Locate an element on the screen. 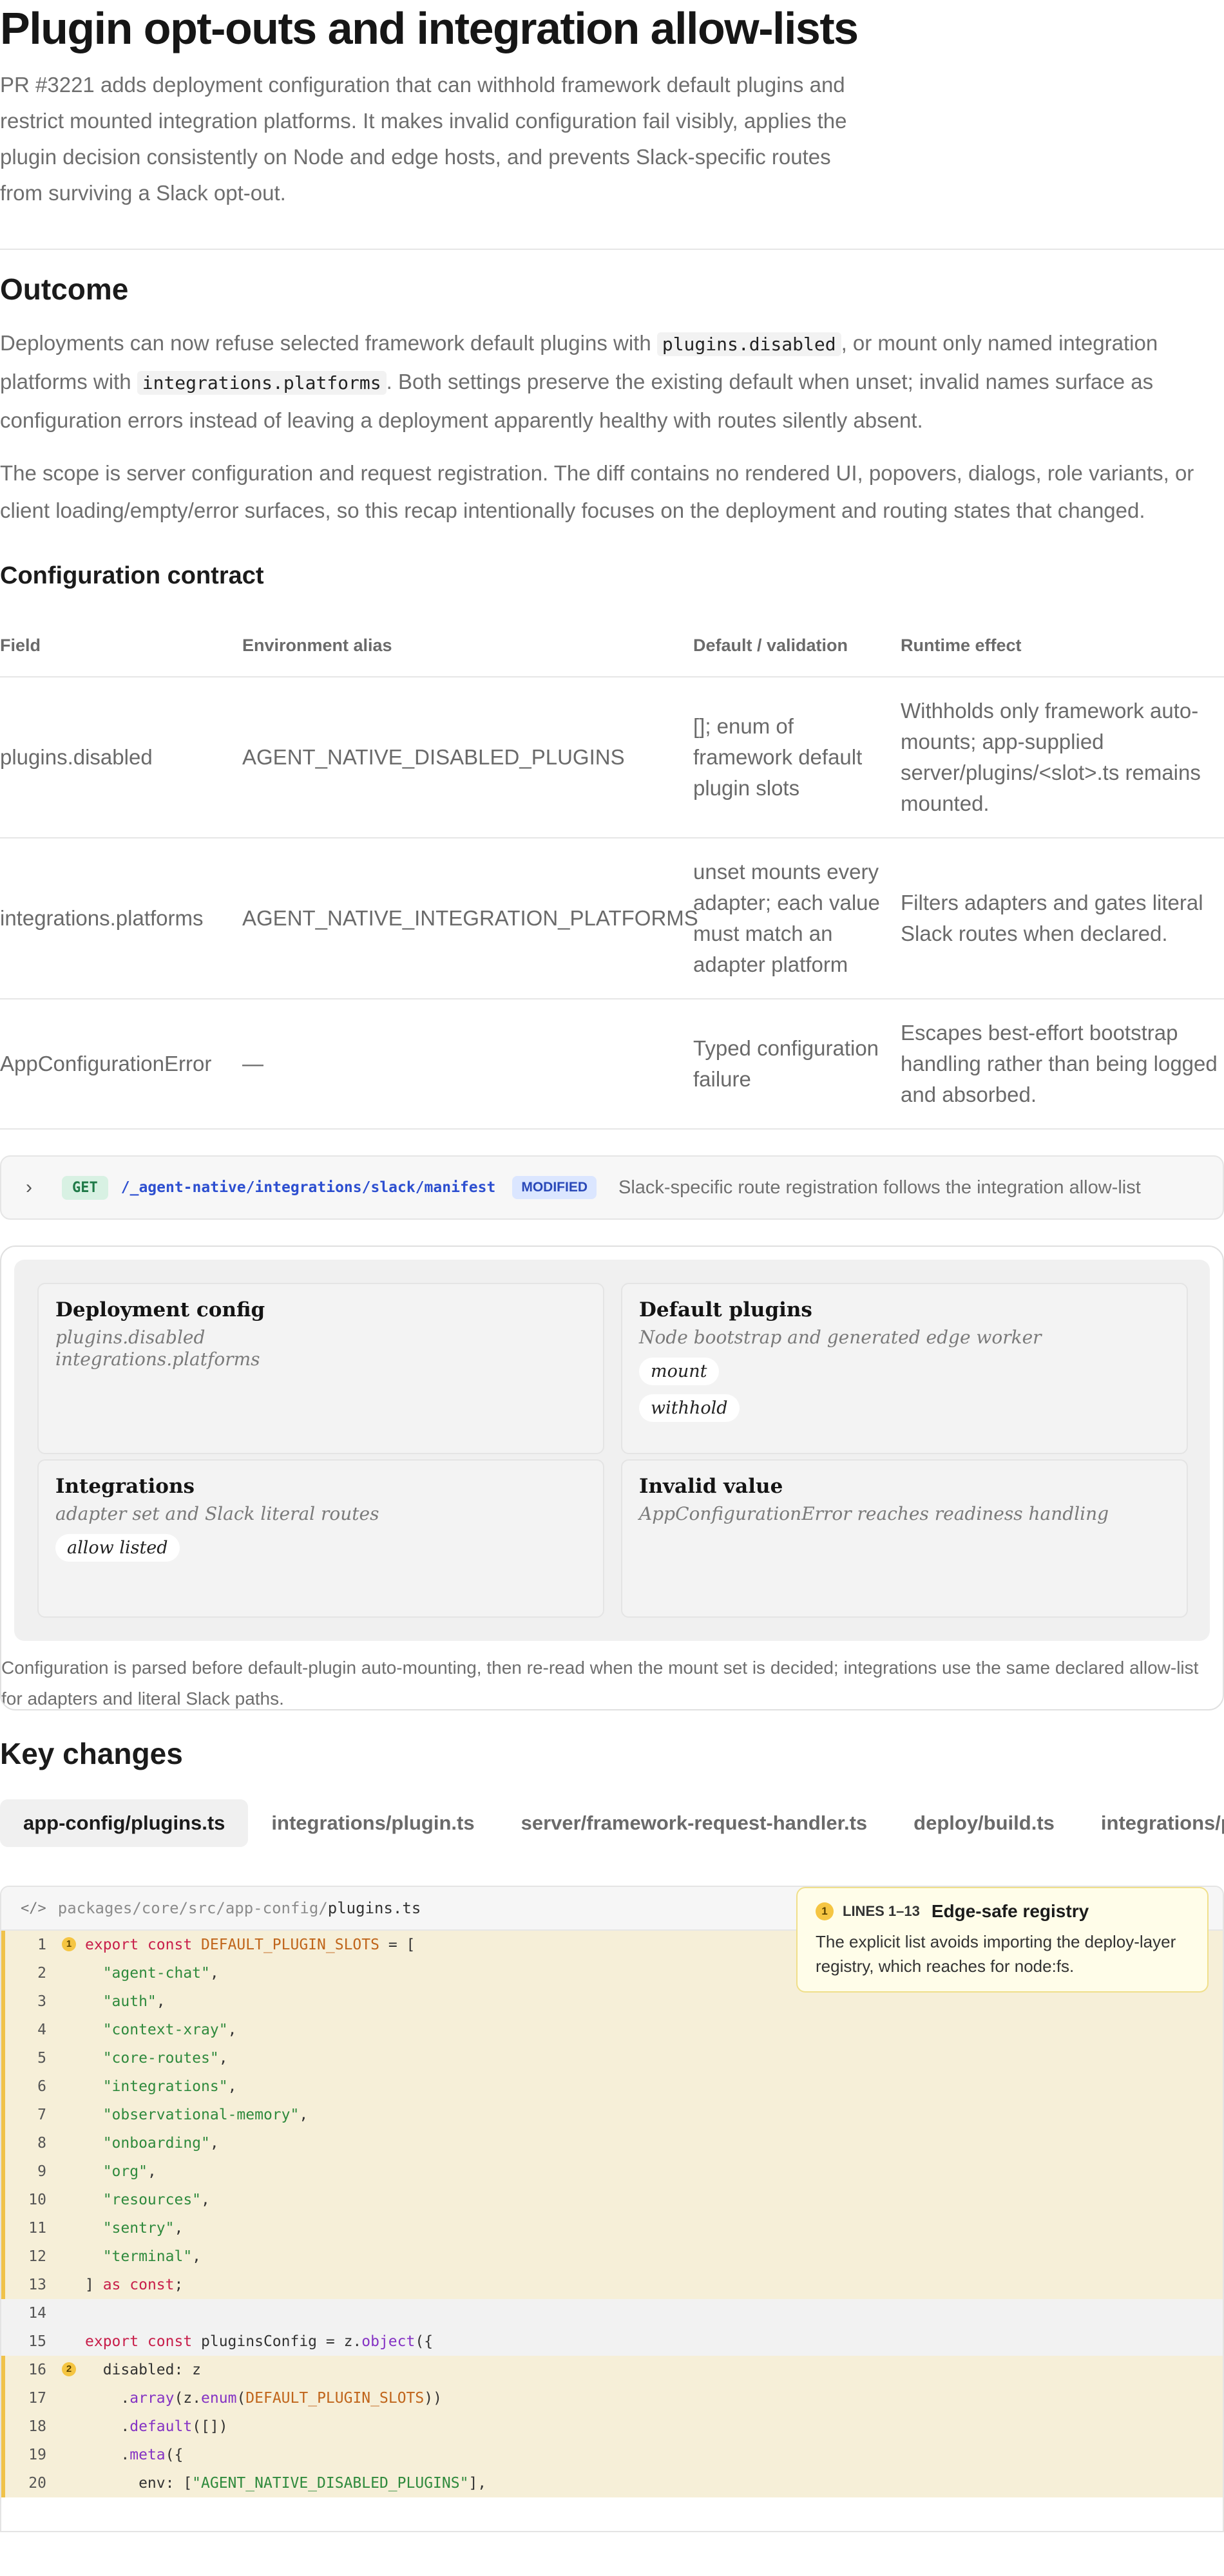  code-line: 17 .array(z.enum(DEFAULT_PLUGIN_SLOTS)) is located at coordinates (612, 2398).